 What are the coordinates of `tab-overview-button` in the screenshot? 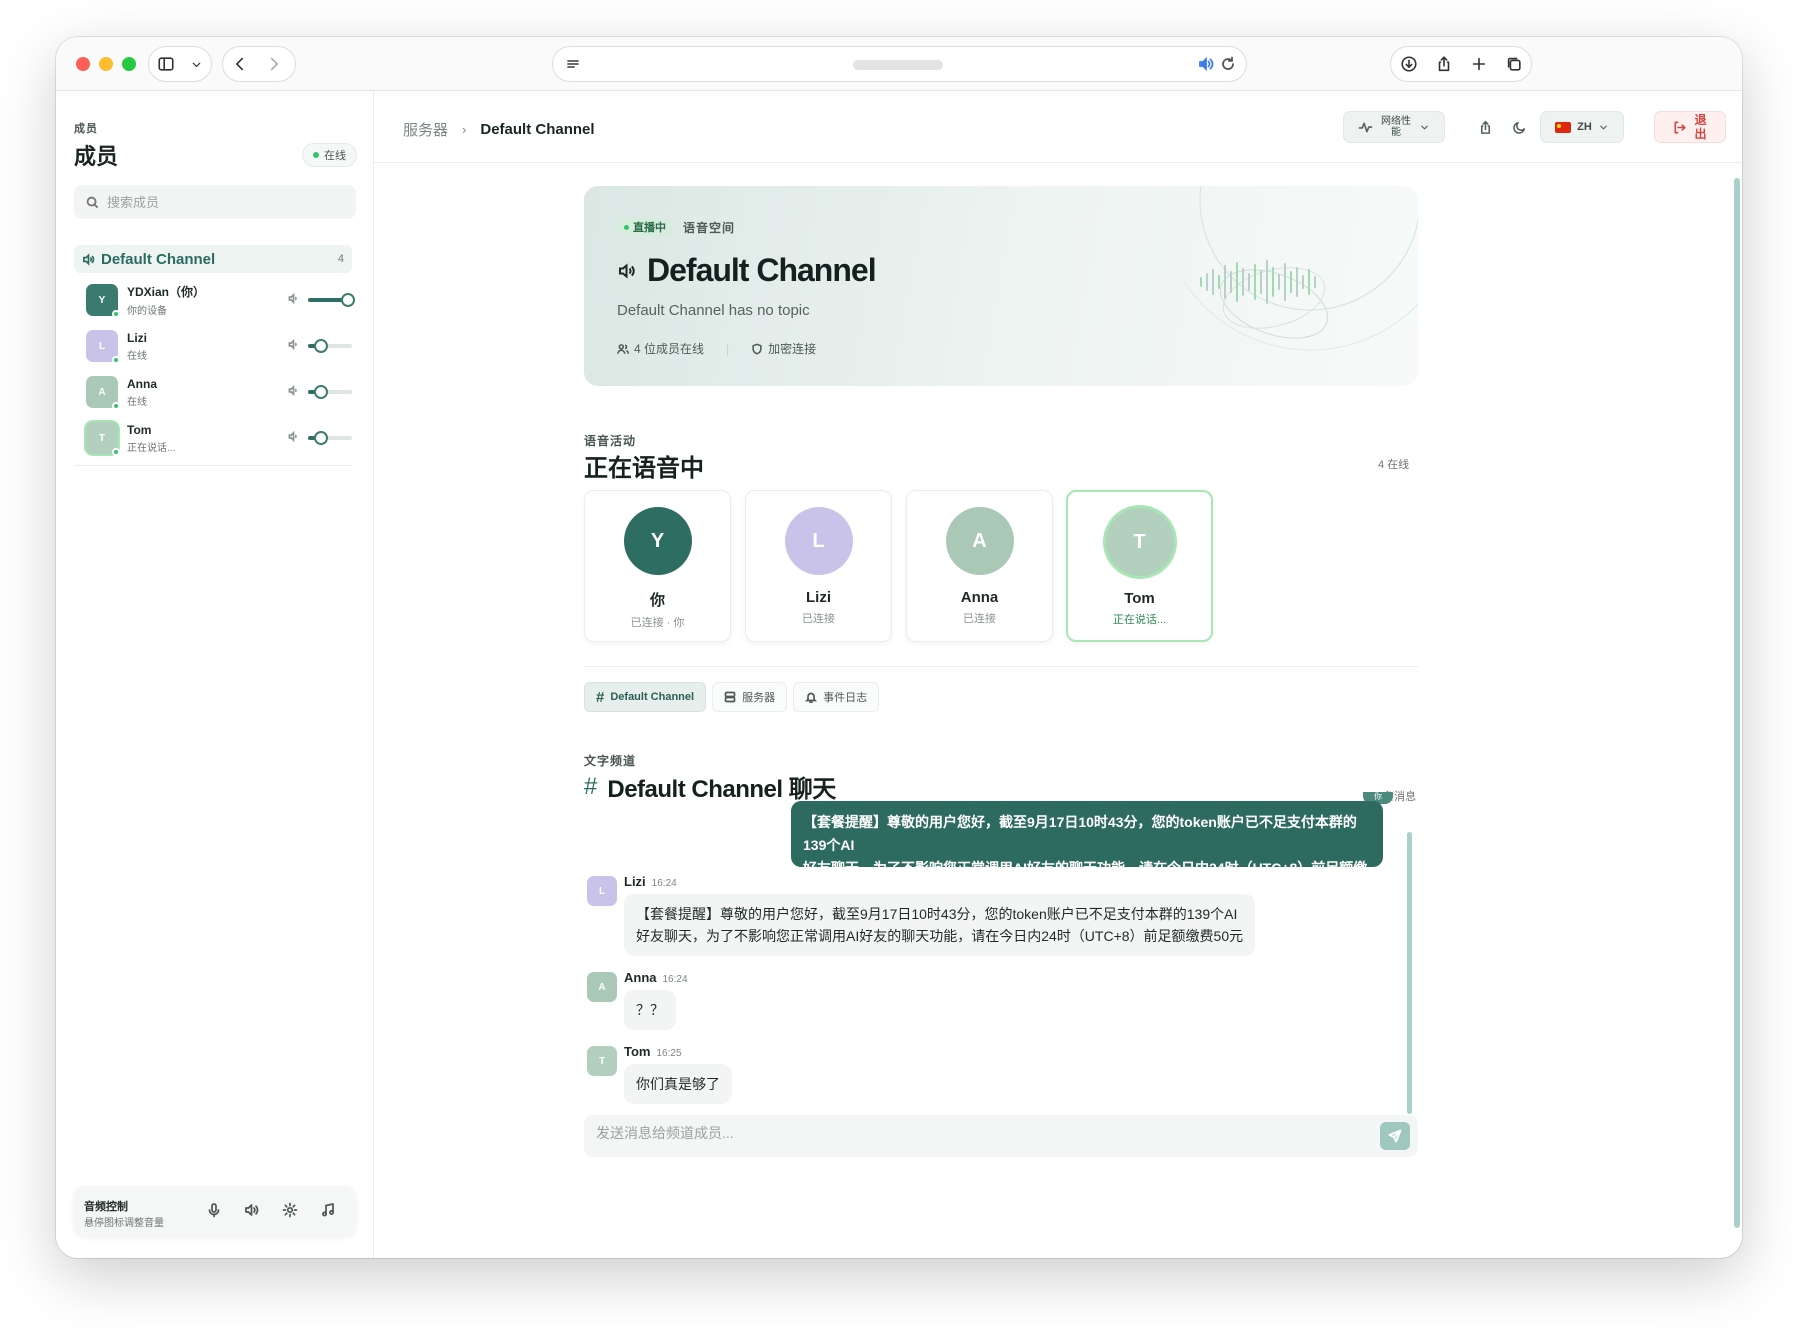 It's located at (1514, 64).